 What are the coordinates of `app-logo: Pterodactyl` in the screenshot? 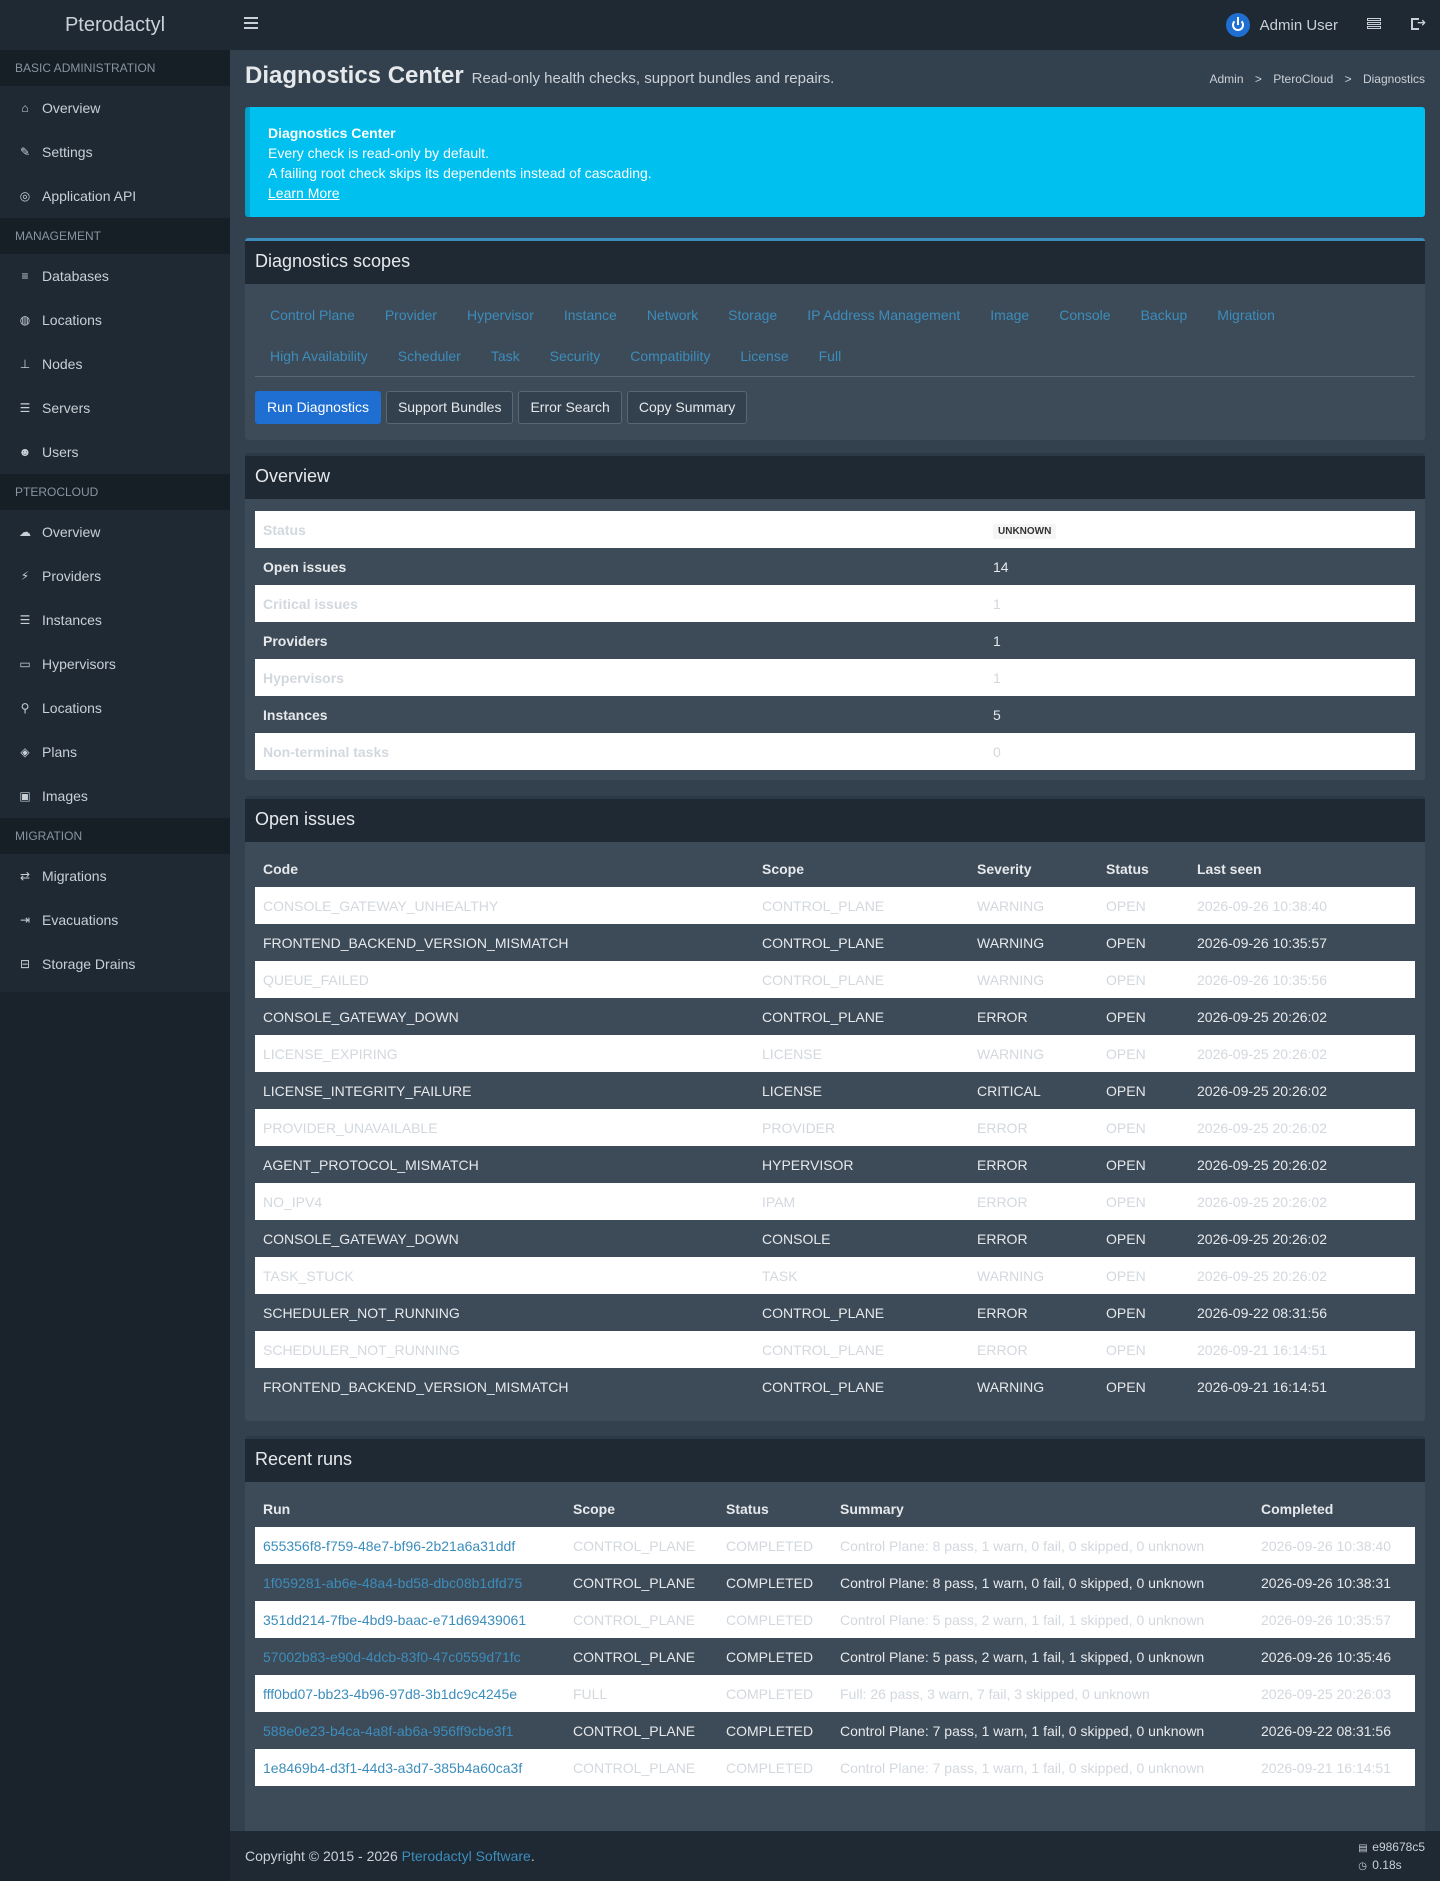 It's located at (115, 25).